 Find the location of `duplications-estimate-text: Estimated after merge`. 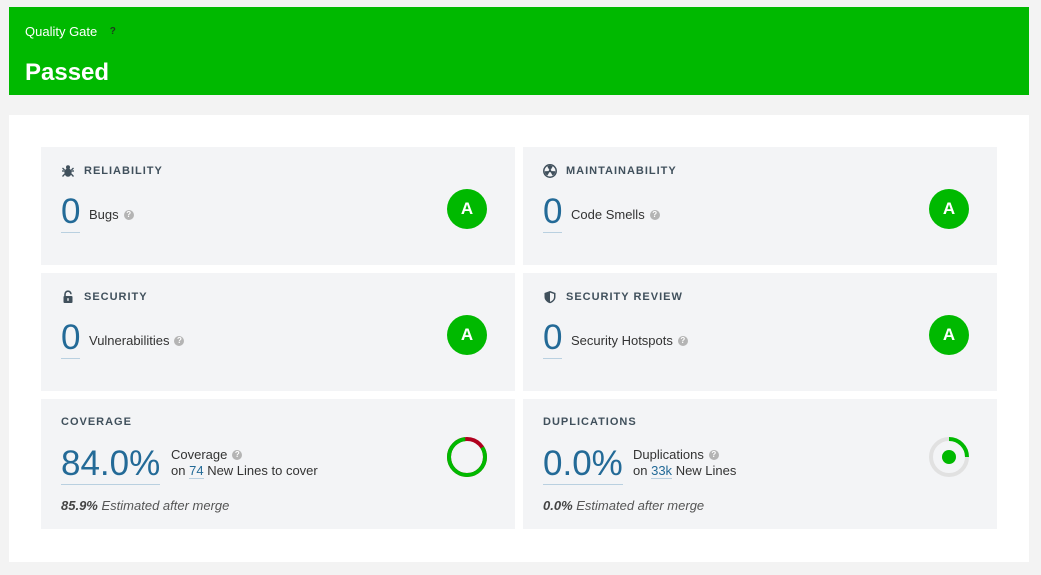

duplications-estimate-text: Estimated after merge is located at coordinates (640, 505).